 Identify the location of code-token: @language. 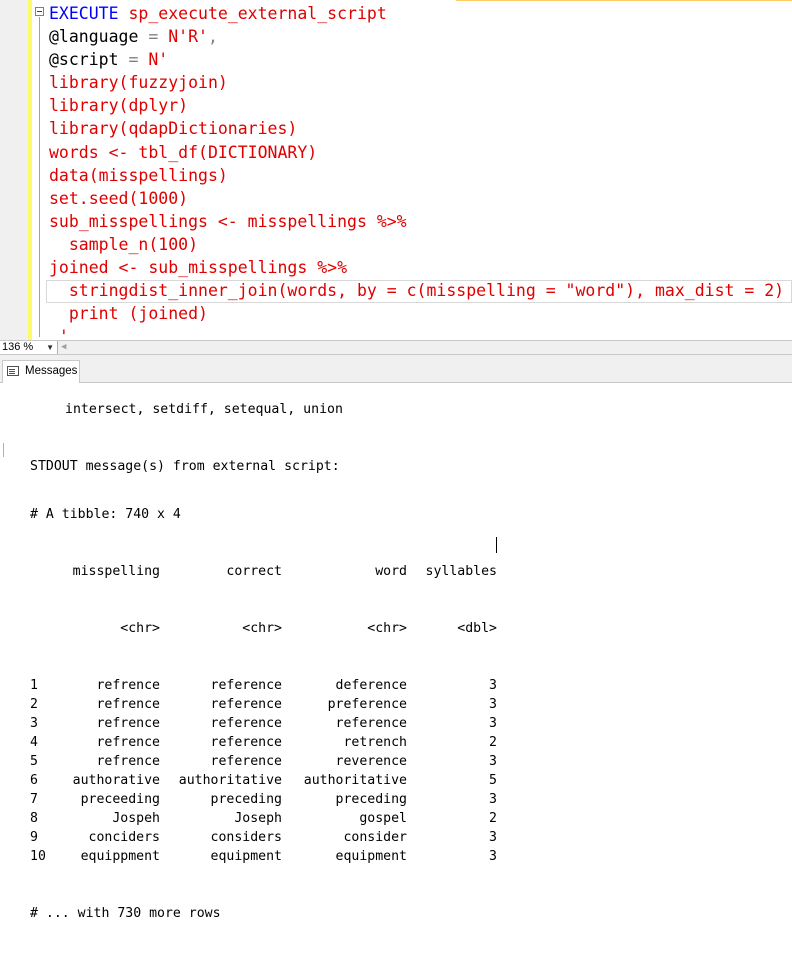
(94, 37).